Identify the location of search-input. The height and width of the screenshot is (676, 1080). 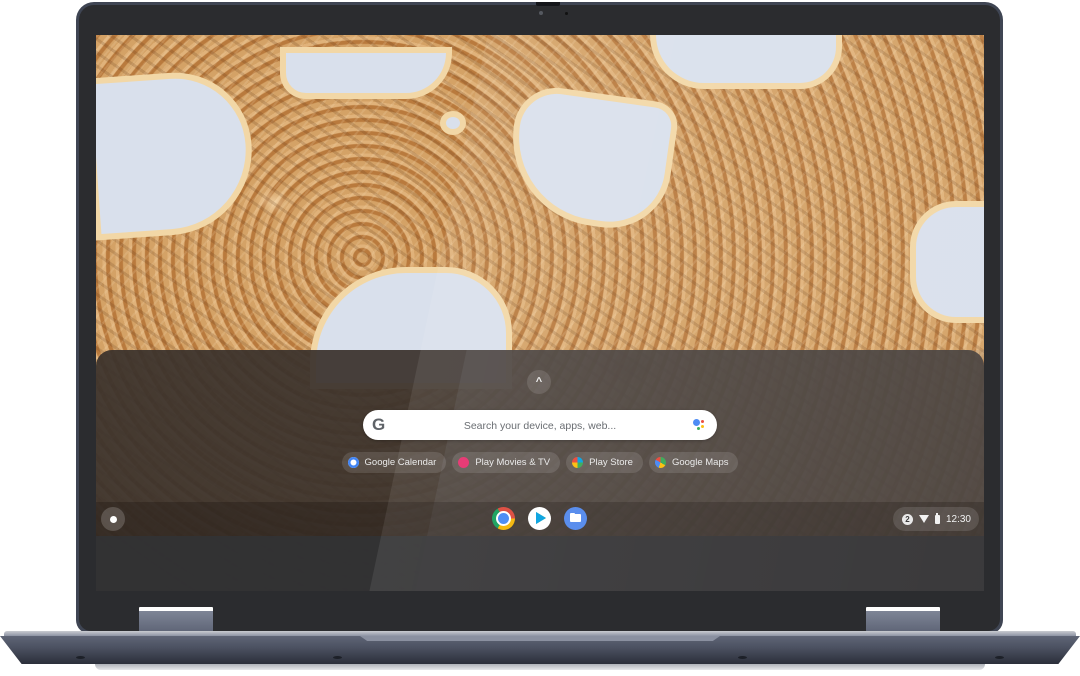
(540, 426).